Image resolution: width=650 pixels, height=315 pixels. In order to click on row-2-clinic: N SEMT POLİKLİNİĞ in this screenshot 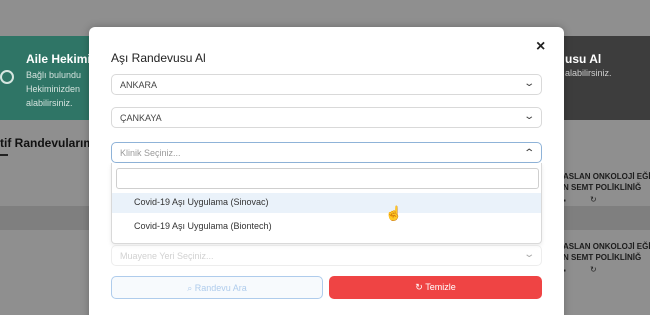, I will do `click(602, 257)`.